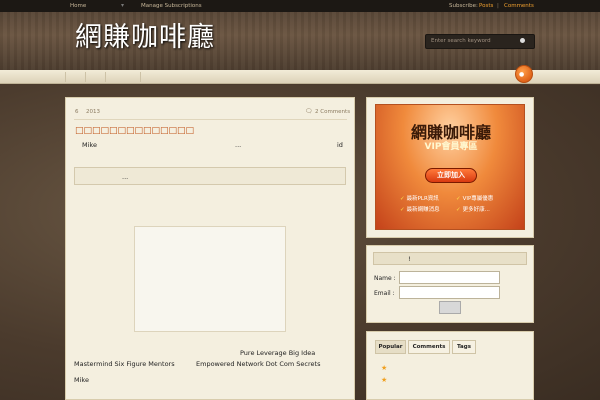 Image resolution: width=600 pixels, height=400 pixels. I want to click on subscribe-label: Subscribe:, so click(463, 6).